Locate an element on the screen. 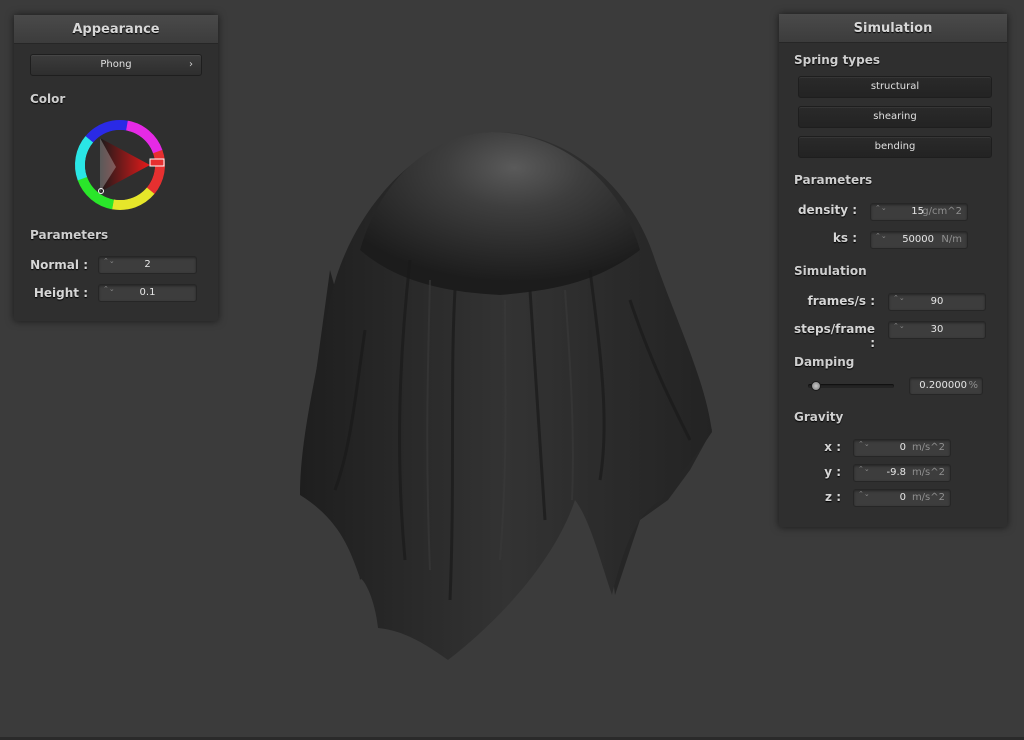 The image size is (1024, 740). shader-select-button: Phong › is located at coordinates (116, 65).